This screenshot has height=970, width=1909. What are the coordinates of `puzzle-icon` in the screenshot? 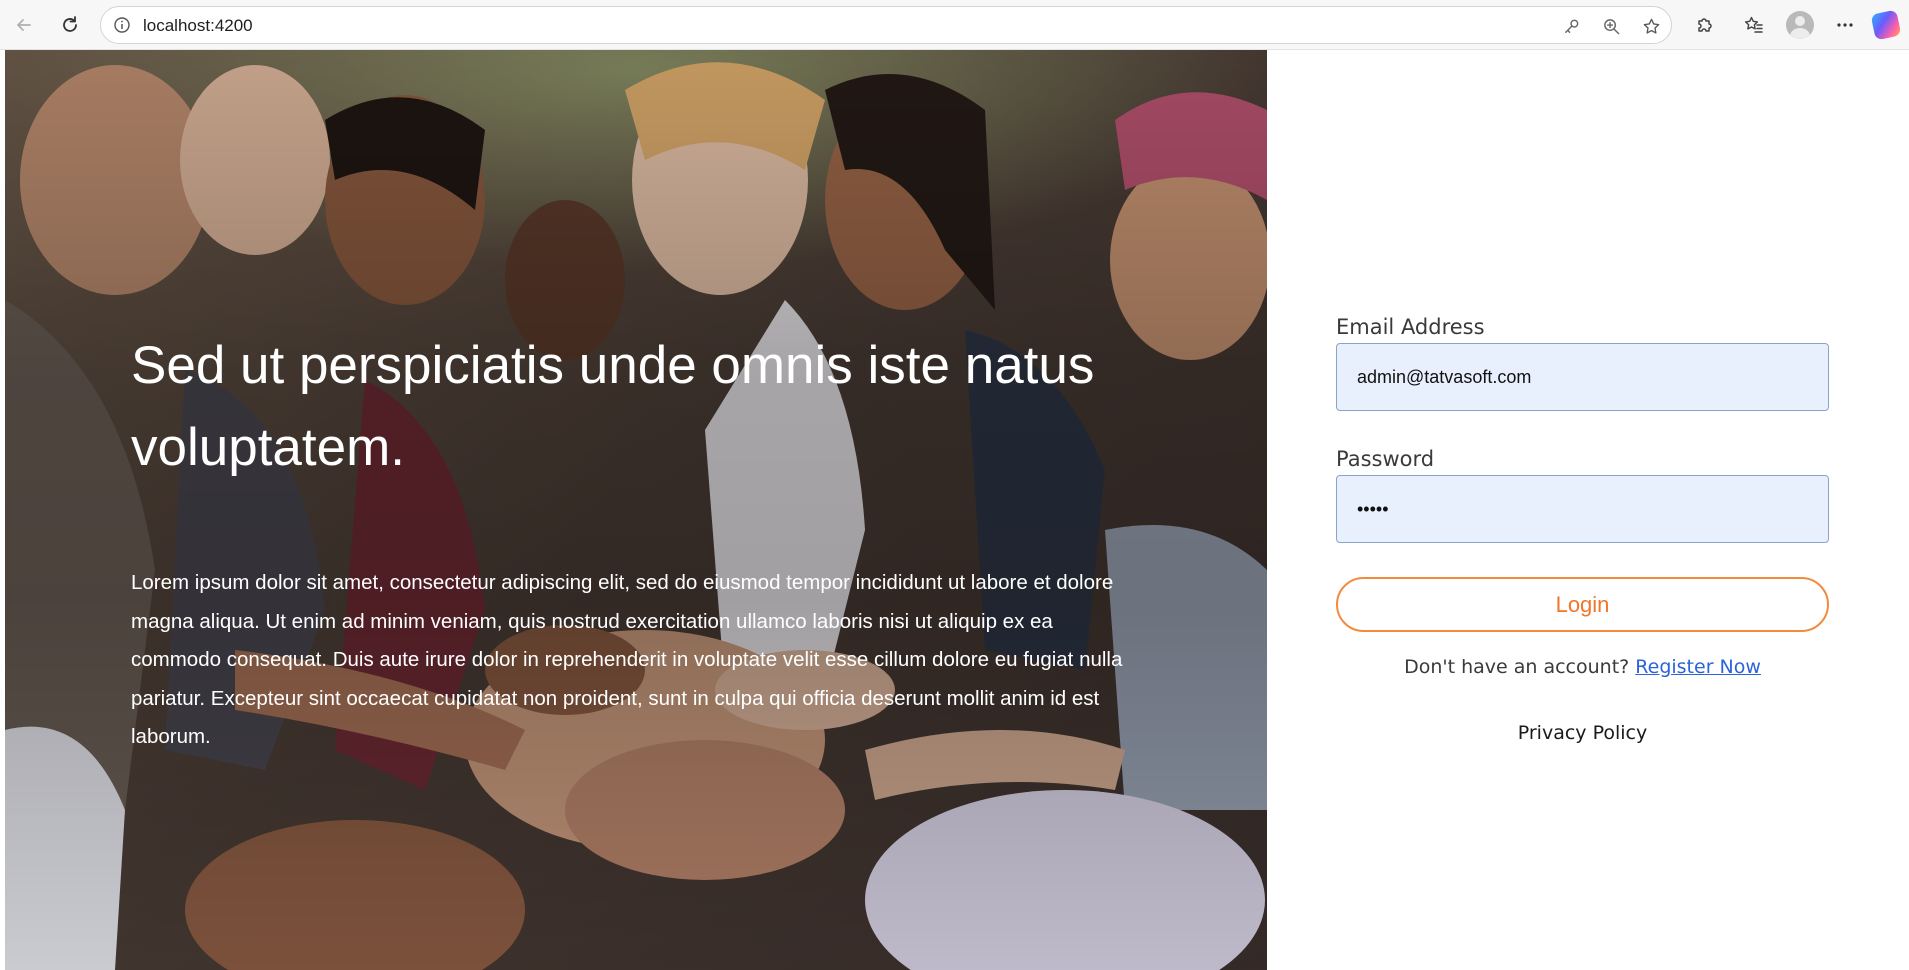 It's located at (1705, 25).